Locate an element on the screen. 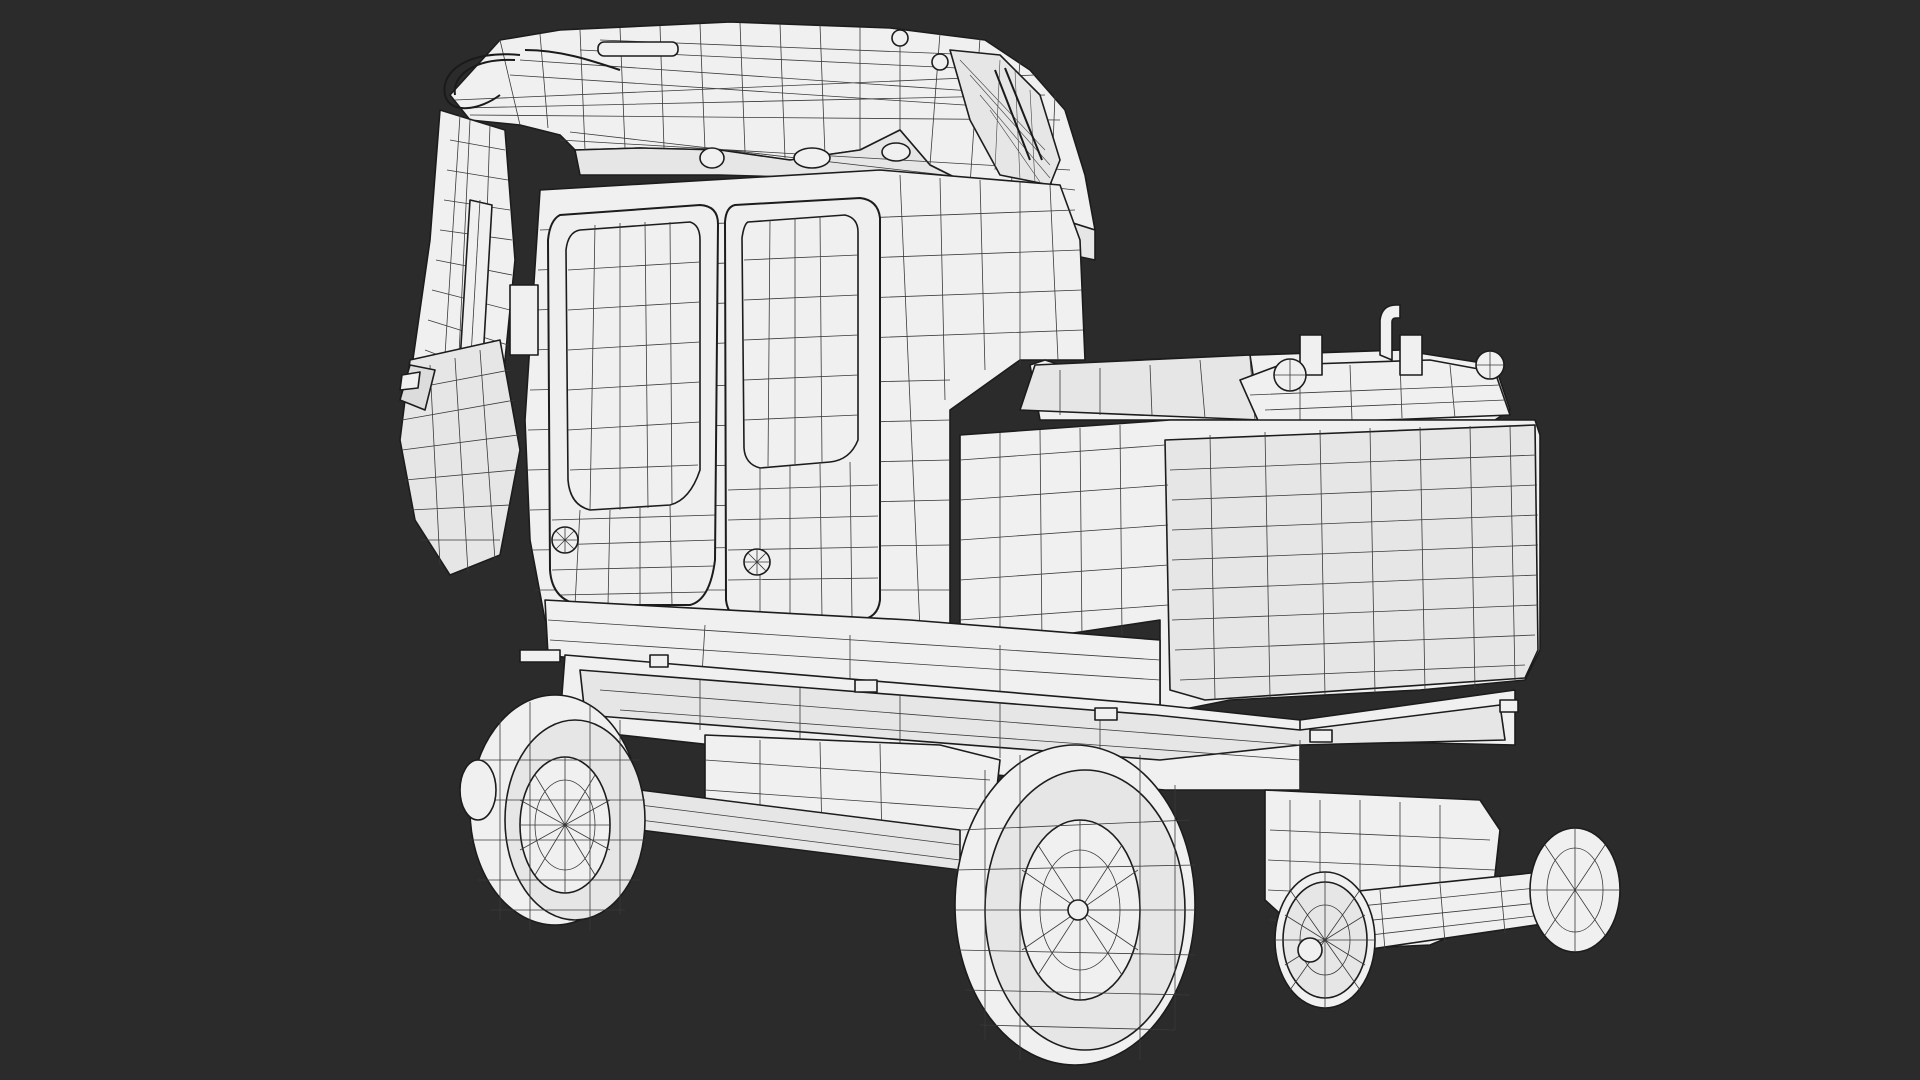  rail-guide-axle is located at coordinates (1442, 899).